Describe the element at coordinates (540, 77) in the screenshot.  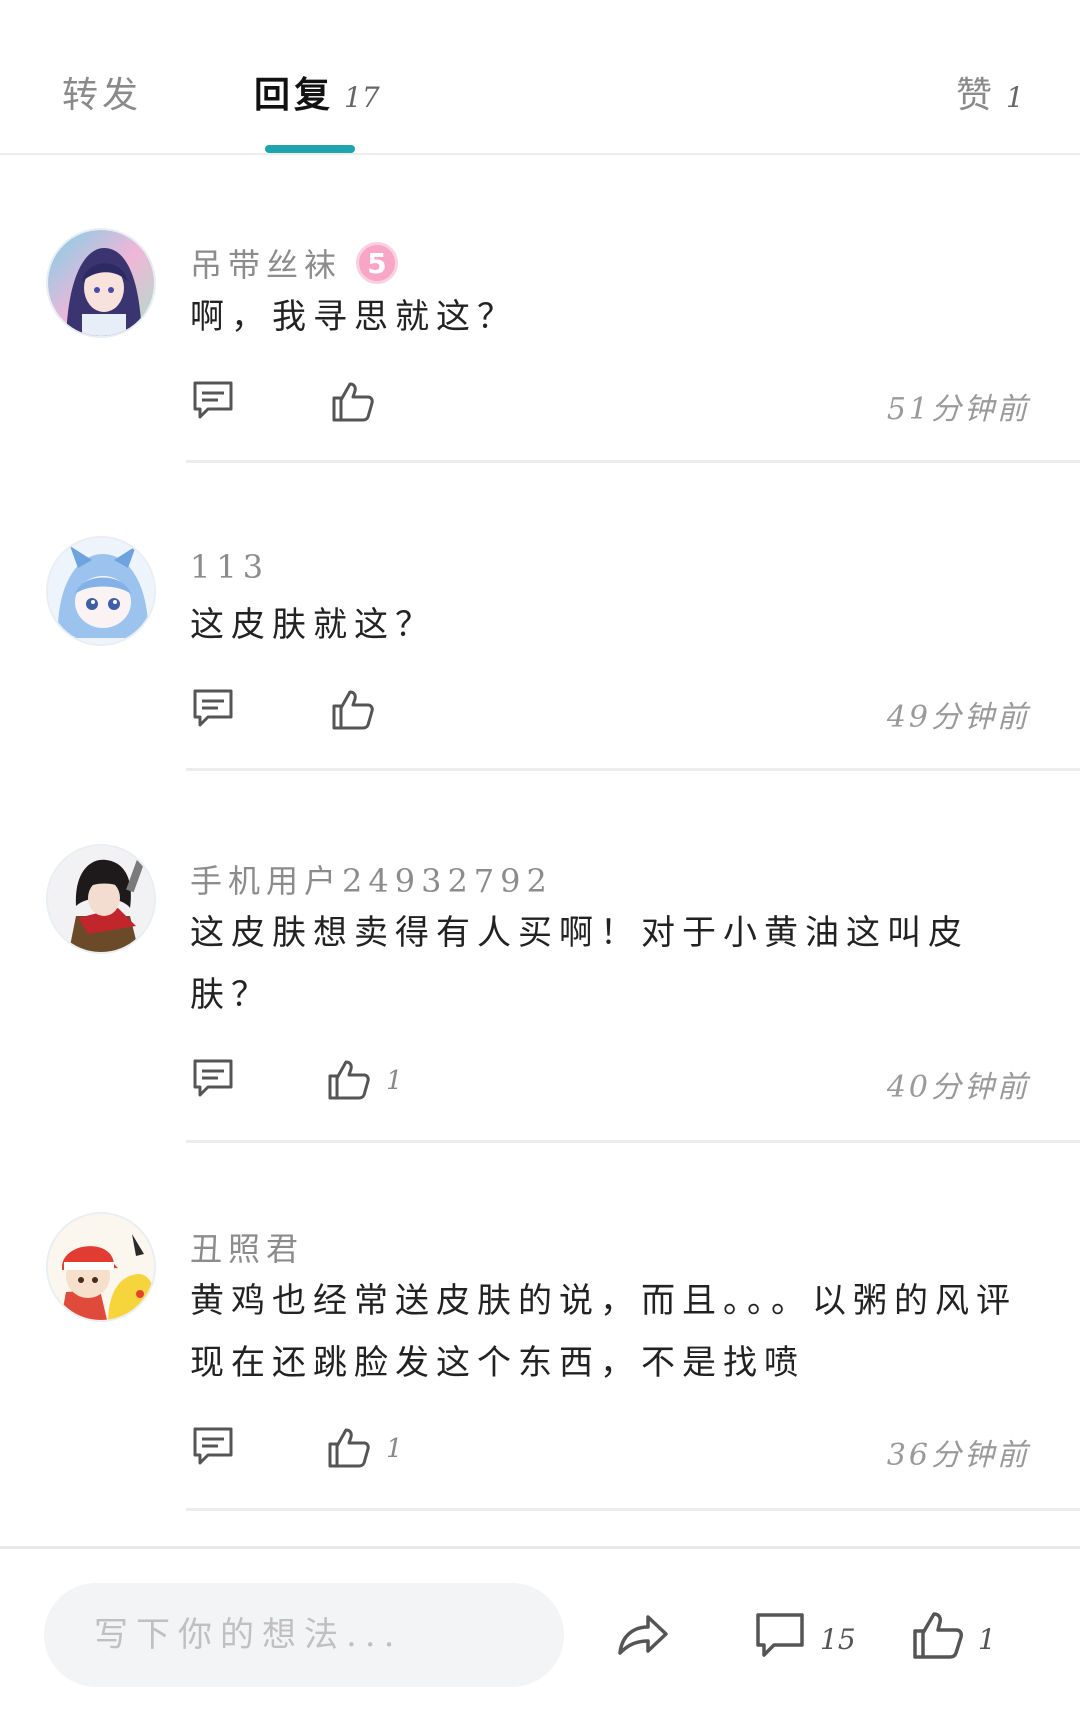
I see `tab-bar: 转发 回复 17 赞1` at that location.